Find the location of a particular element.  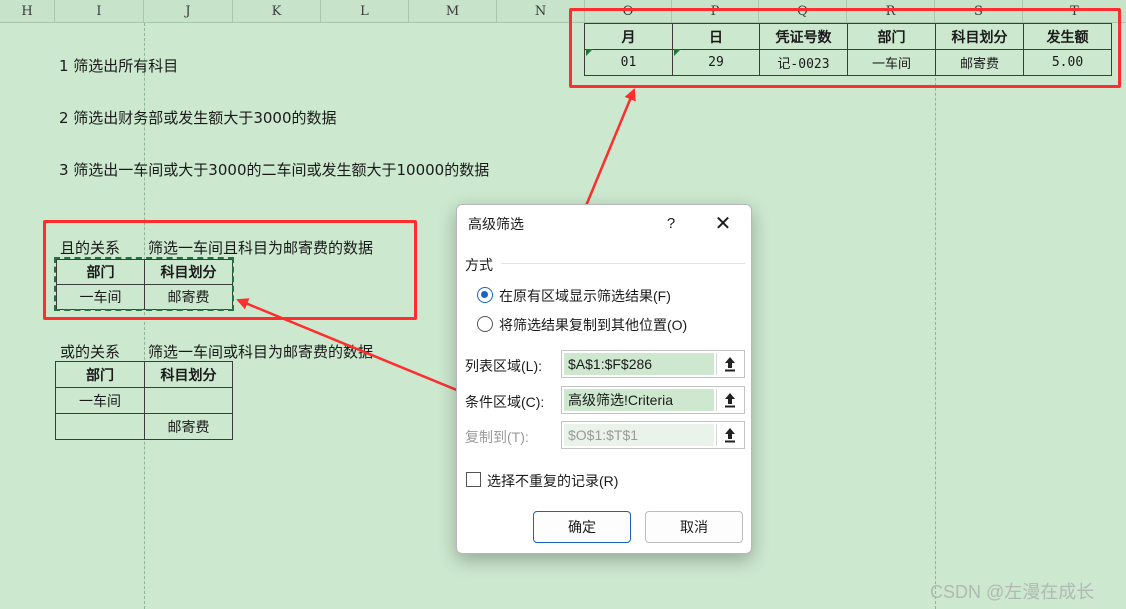

arrow-to-output-table is located at coordinates (608, 151).